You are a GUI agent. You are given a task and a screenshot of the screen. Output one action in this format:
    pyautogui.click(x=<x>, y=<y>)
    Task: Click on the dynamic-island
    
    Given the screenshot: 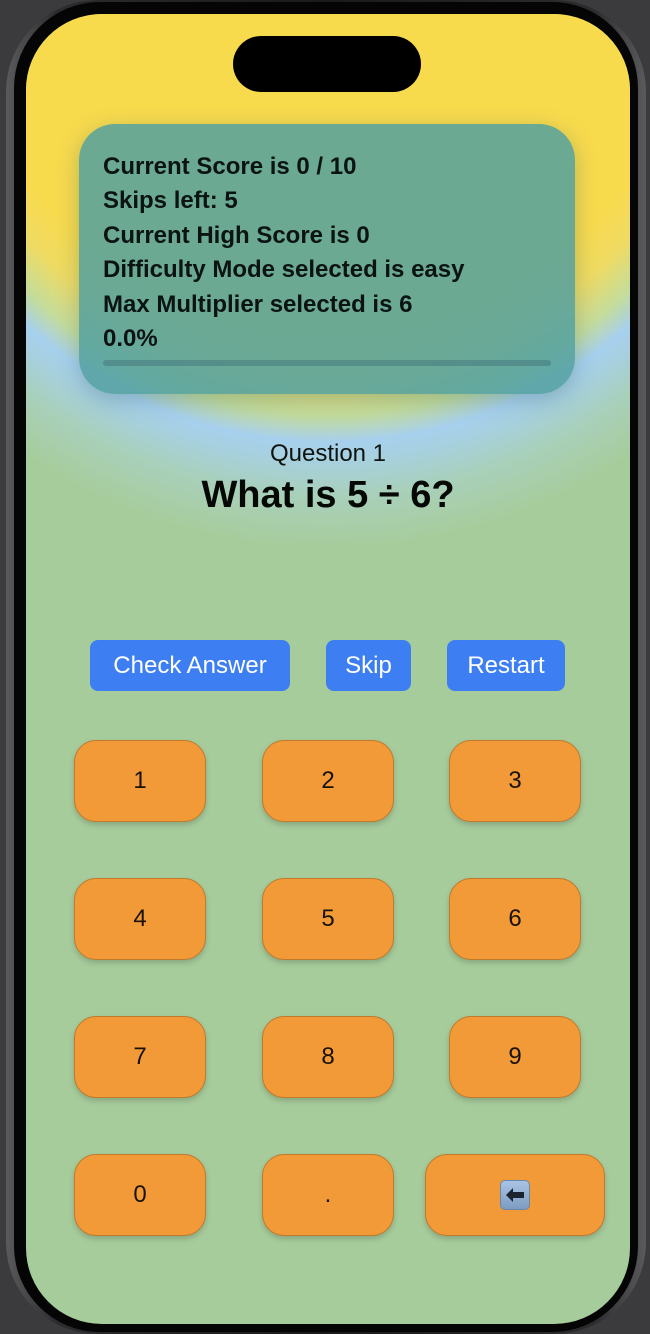 What is the action you would take?
    pyautogui.click(x=327, y=64)
    